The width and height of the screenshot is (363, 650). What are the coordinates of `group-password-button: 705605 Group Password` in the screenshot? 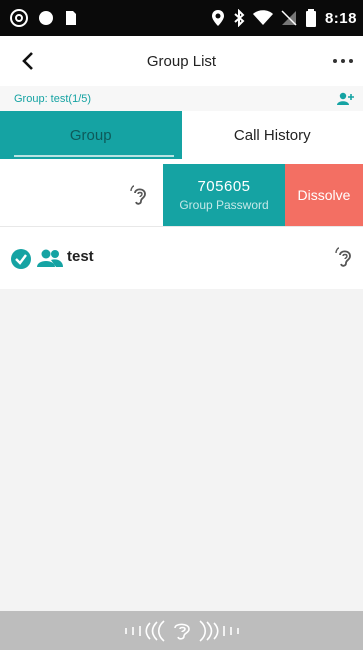 It's located at (224, 195).